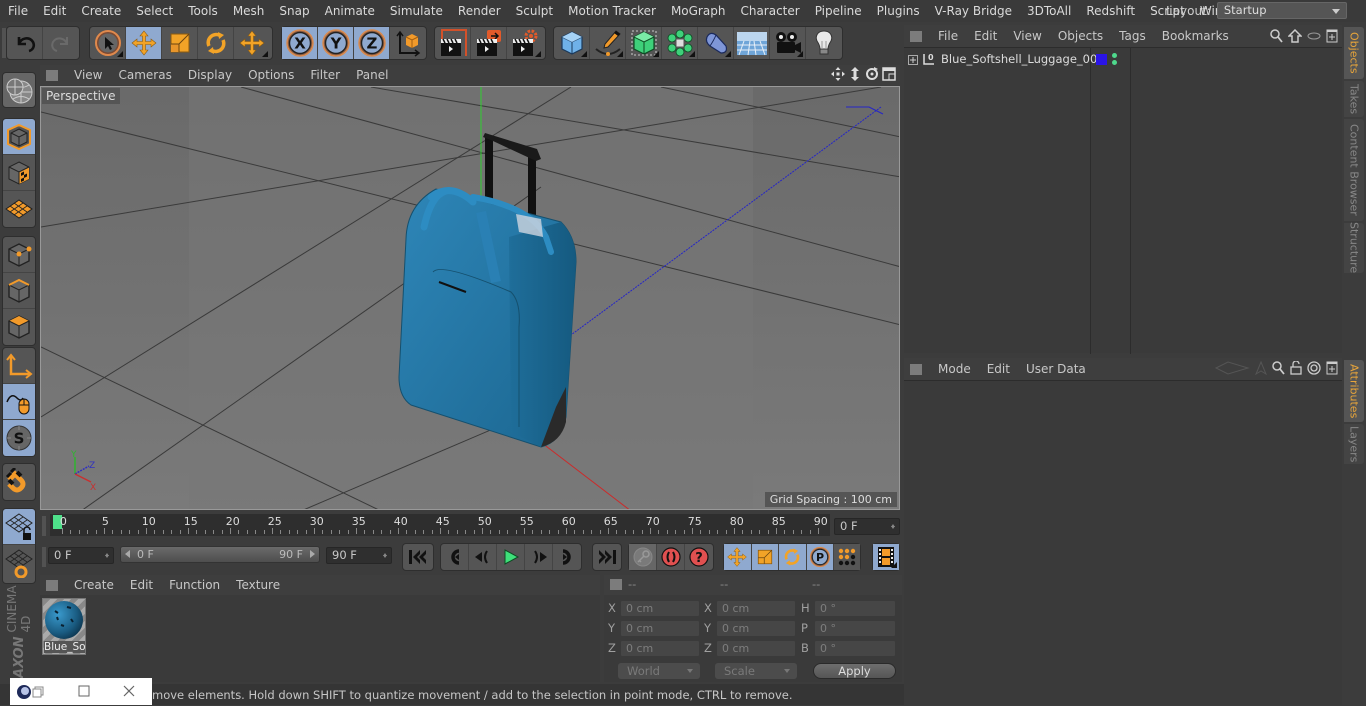  I want to click on scale-button, so click(180, 43).